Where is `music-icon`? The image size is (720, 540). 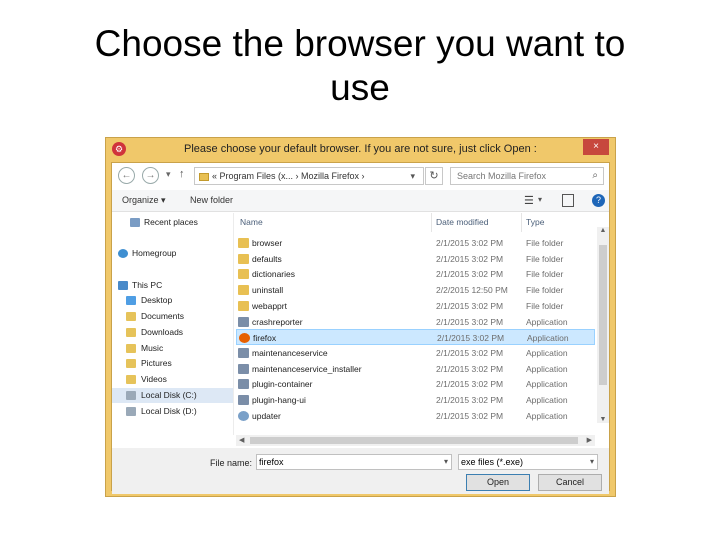
music-icon is located at coordinates (131, 348).